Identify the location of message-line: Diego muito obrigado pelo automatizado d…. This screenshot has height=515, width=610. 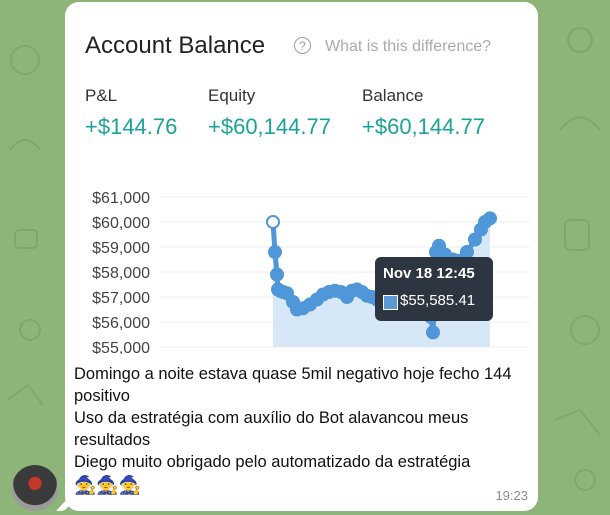
(272, 462).